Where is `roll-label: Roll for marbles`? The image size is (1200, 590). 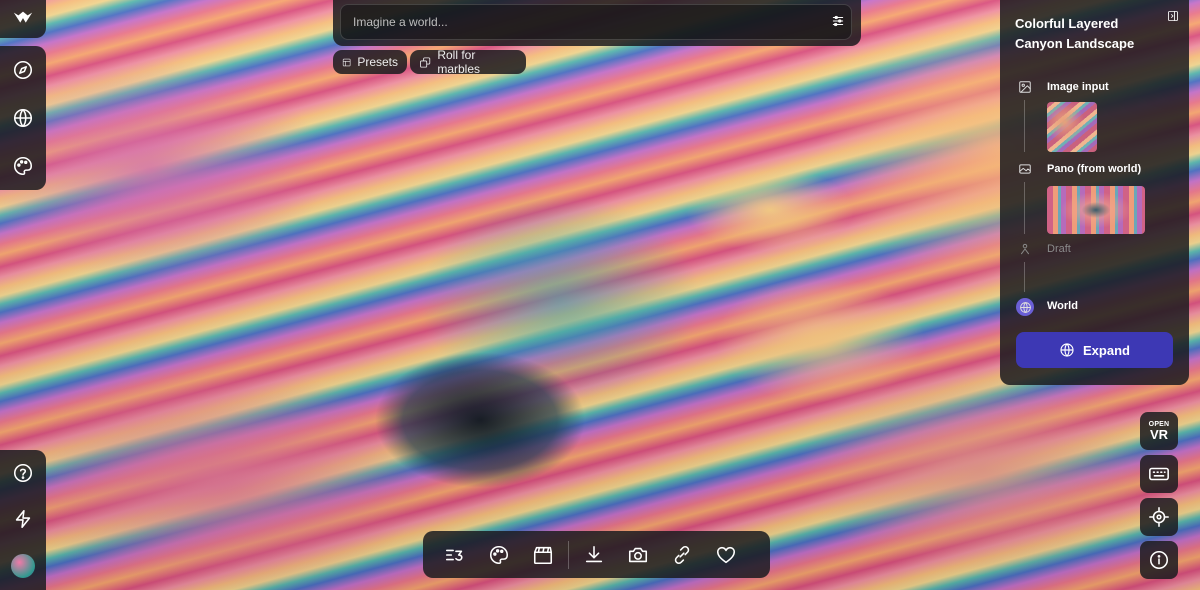
roll-label: Roll for marbles is located at coordinates (459, 62).